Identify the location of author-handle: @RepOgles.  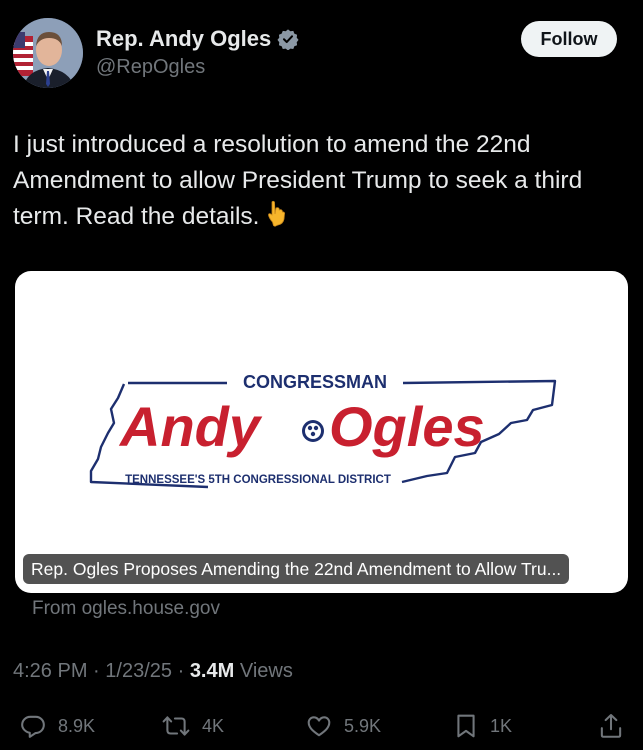
(197, 67).